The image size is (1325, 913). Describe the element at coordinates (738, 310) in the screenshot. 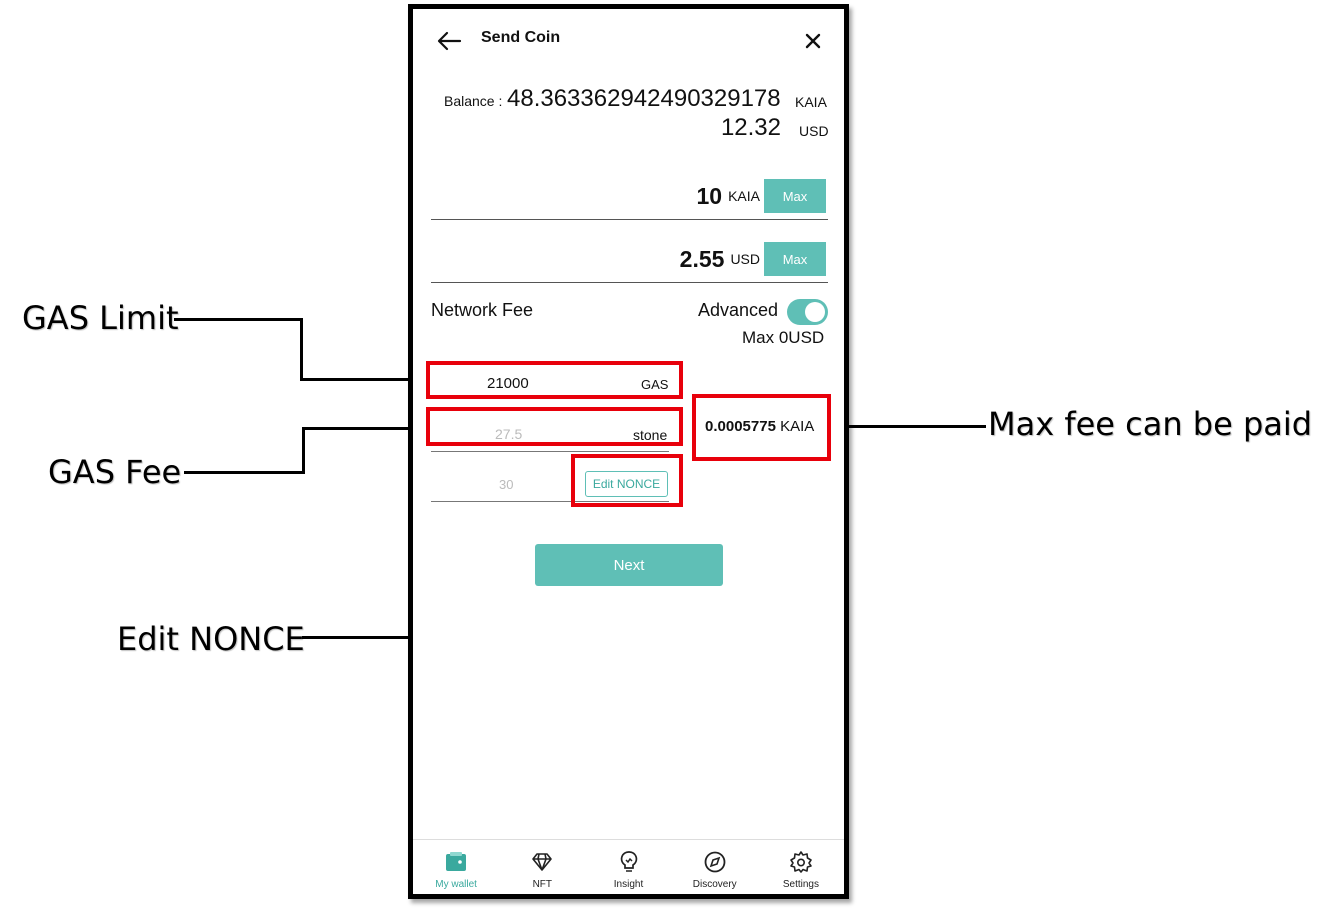

I see `advanced-label: Advanced` at that location.